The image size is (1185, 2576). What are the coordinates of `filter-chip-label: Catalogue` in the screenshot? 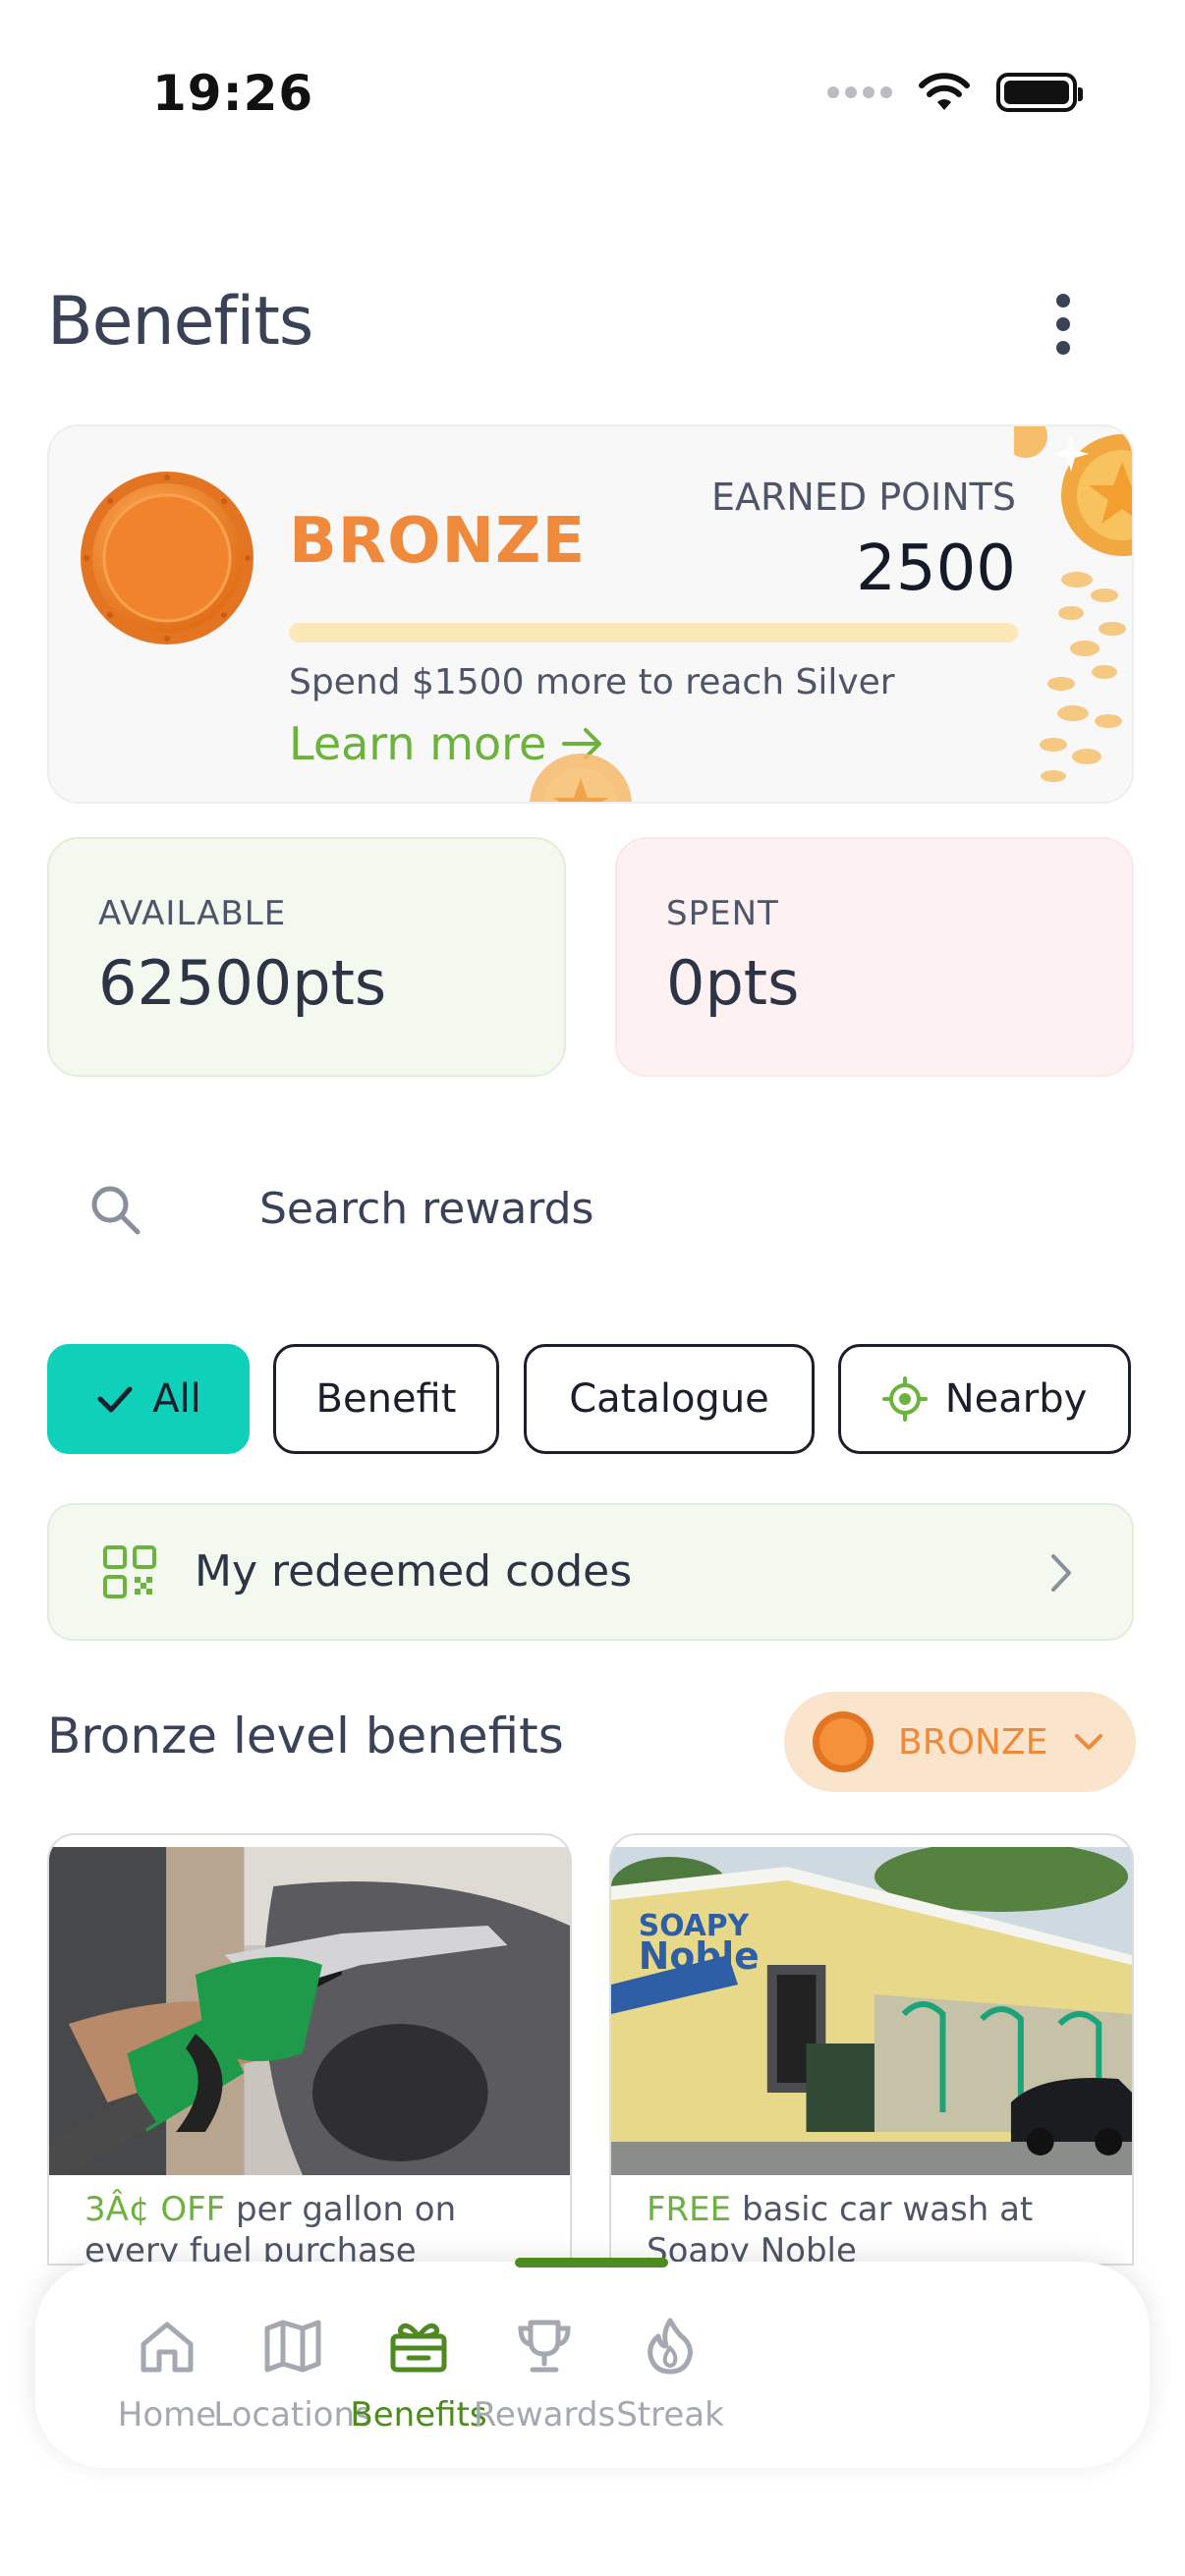 It's located at (669, 1399).